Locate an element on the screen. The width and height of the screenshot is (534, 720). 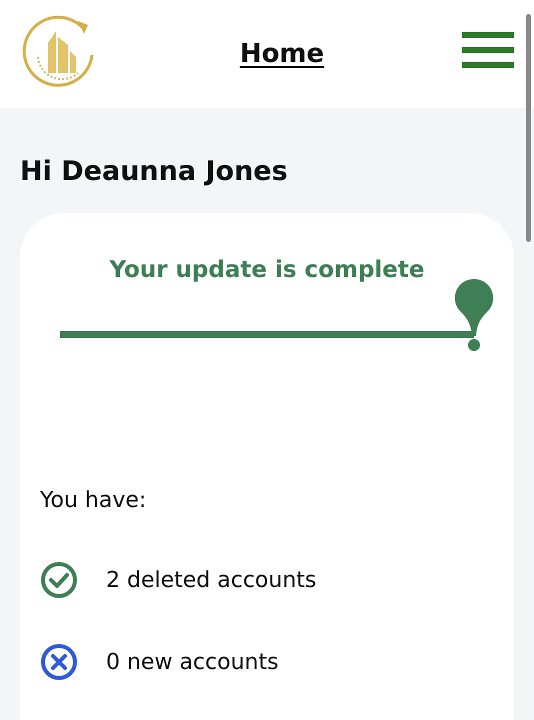
greeting: Hi Deaunna Jones is located at coordinates (154, 171).